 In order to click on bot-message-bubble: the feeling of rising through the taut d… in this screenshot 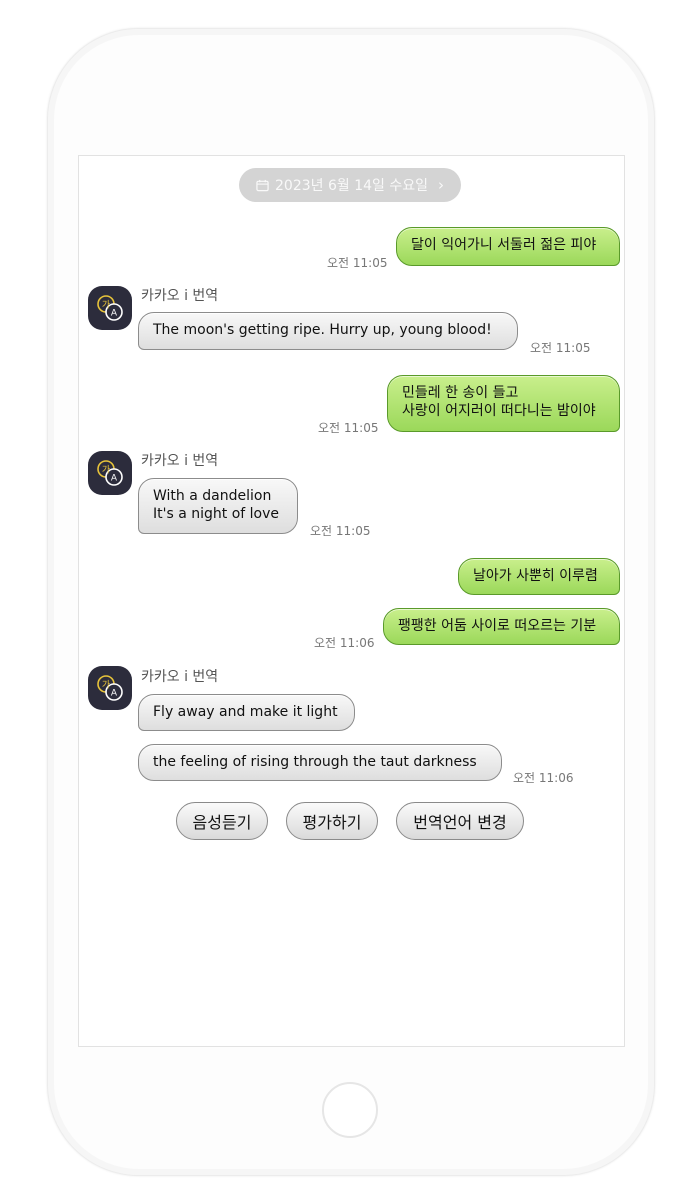, I will do `click(320, 762)`.